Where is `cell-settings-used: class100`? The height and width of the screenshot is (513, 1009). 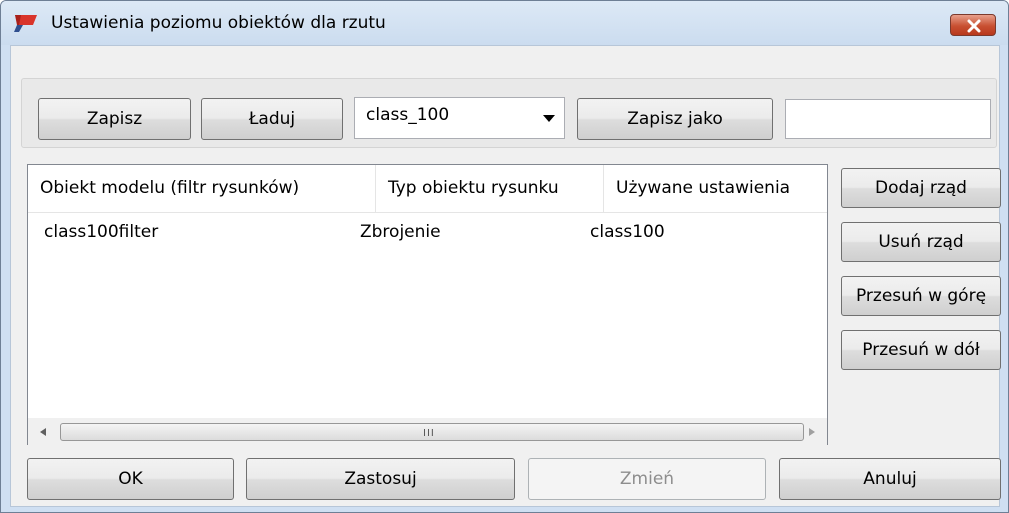
cell-settings-used: class100 is located at coordinates (619, 232).